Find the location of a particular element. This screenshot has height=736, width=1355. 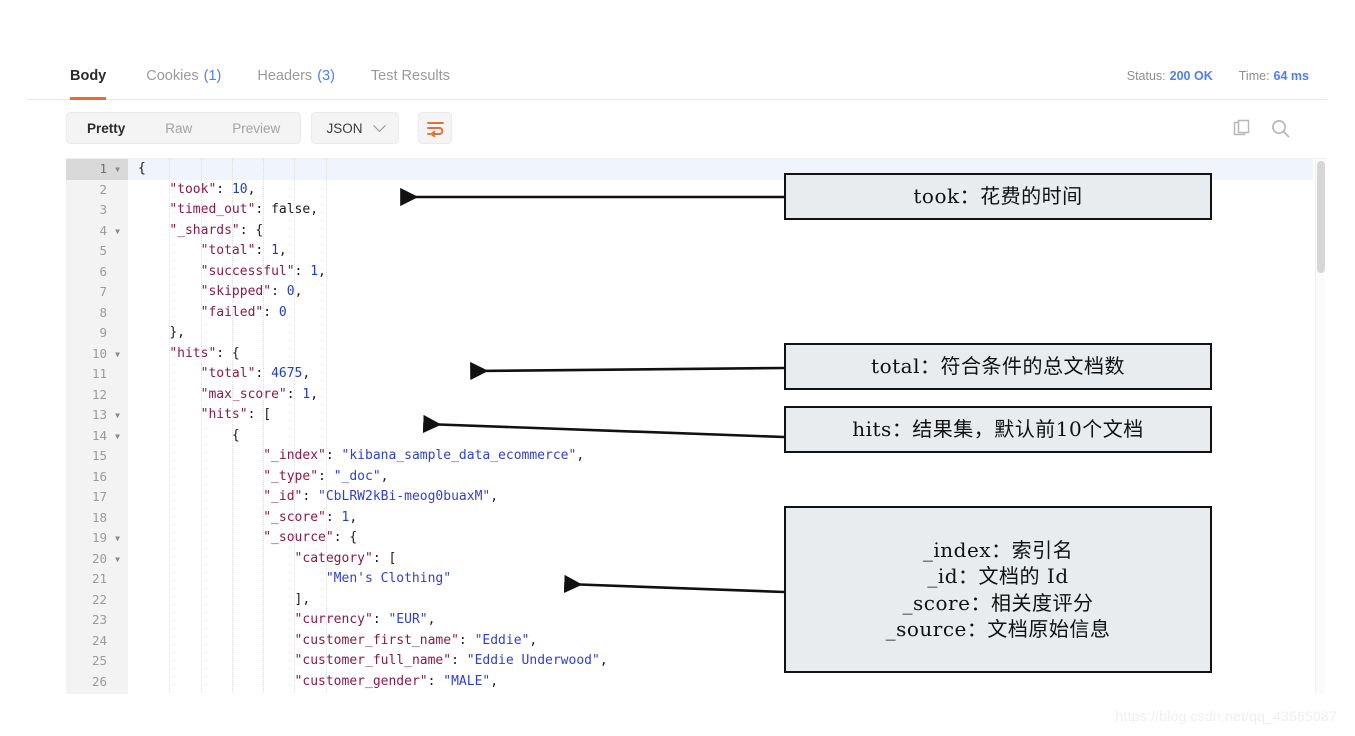

line-number: 2 is located at coordinates (97, 190).